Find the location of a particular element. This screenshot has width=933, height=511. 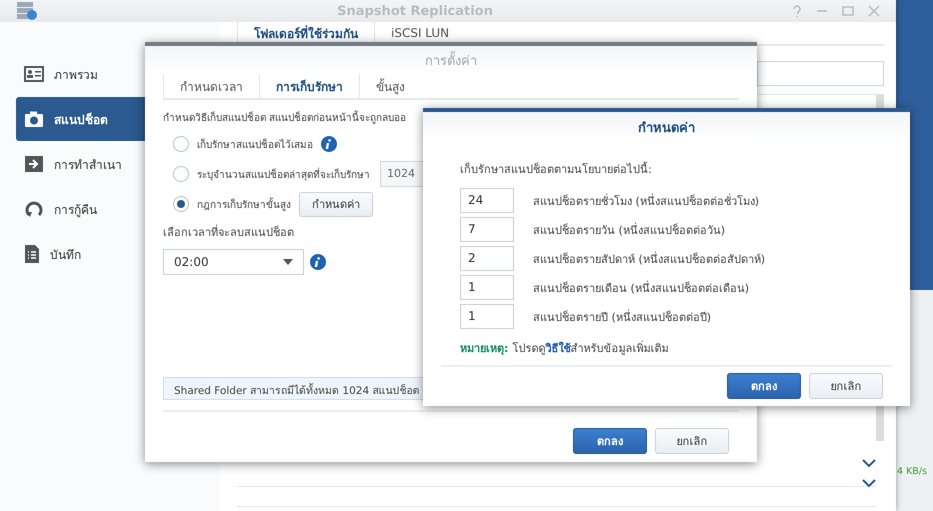

transfer-rate: 4 KB/s is located at coordinates (912, 471).